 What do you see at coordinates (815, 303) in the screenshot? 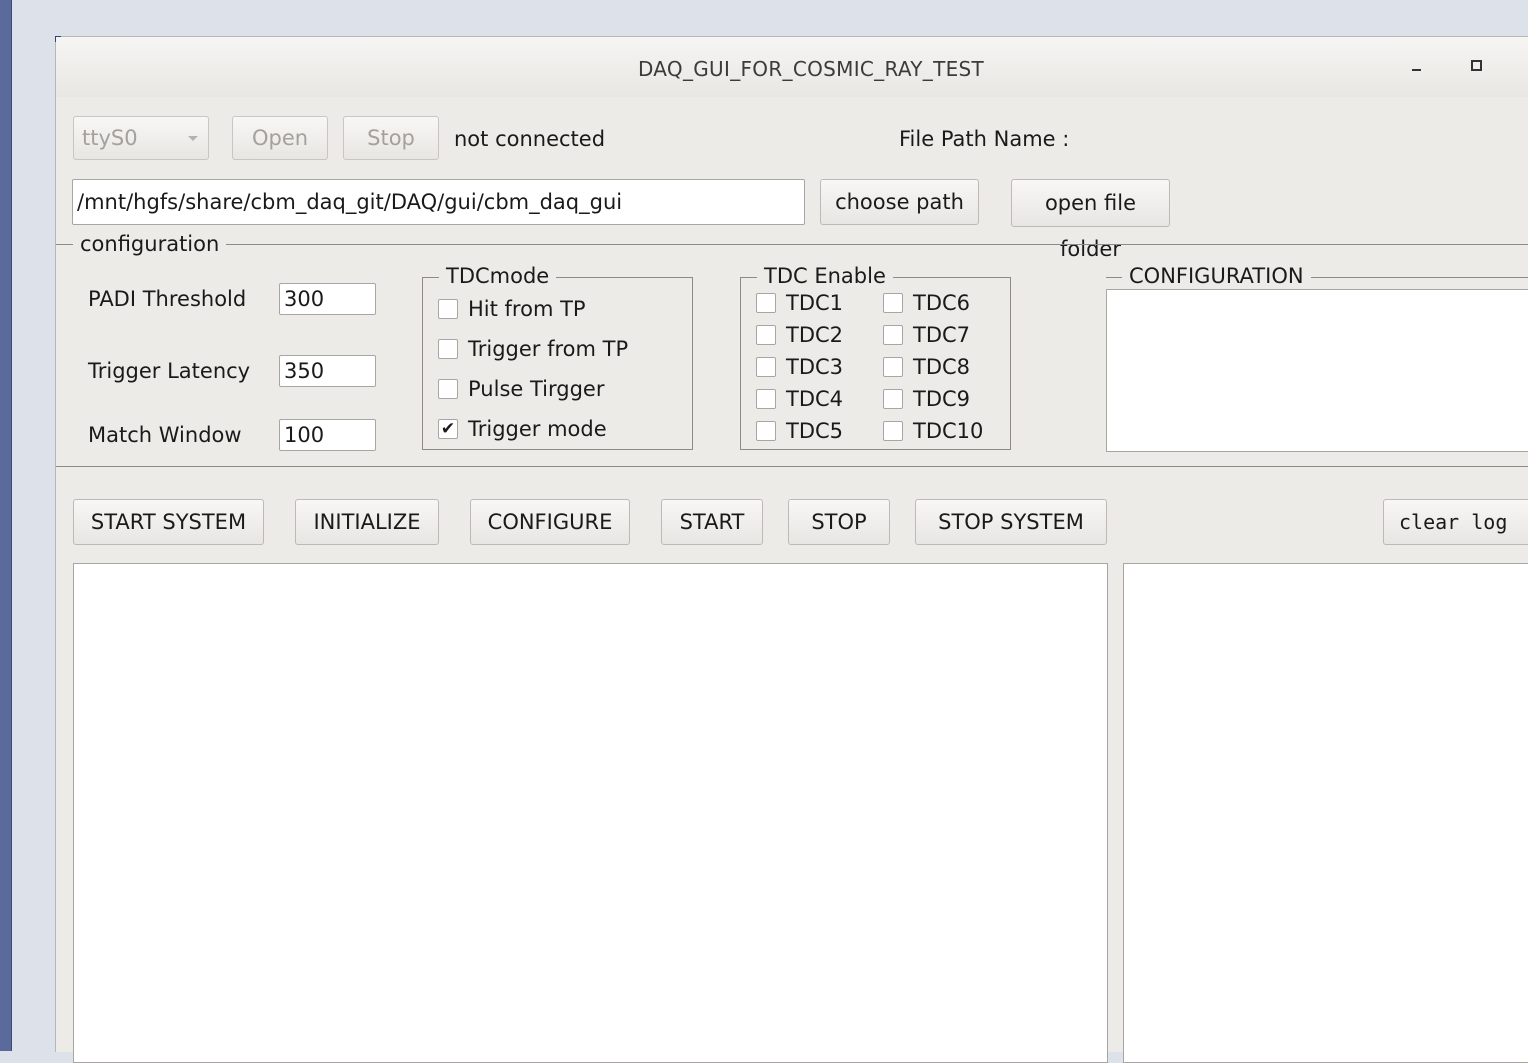
I see `tdc-enable-label: TDC1` at bounding box center [815, 303].